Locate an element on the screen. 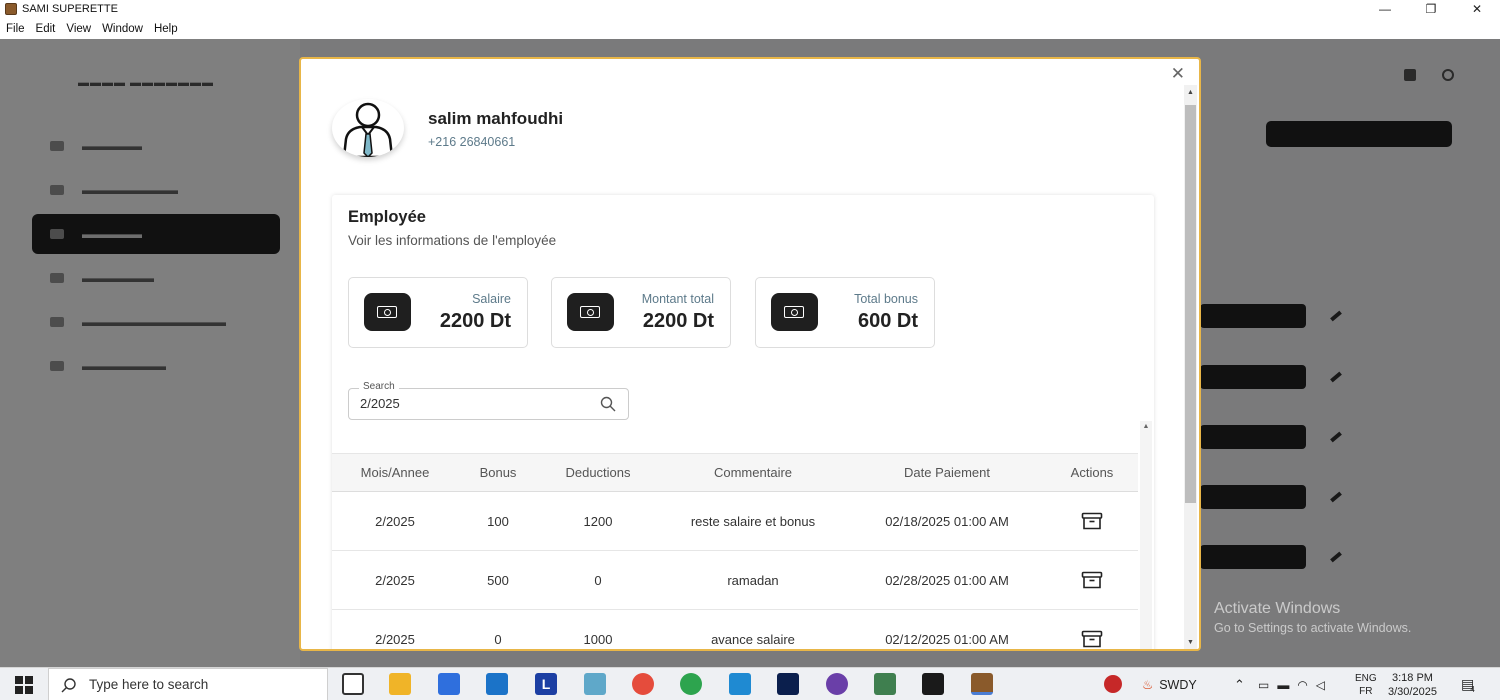 The height and width of the screenshot is (700, 1500). tray-overflow-icon: ⌃ is located at coordinates (1239, 684).